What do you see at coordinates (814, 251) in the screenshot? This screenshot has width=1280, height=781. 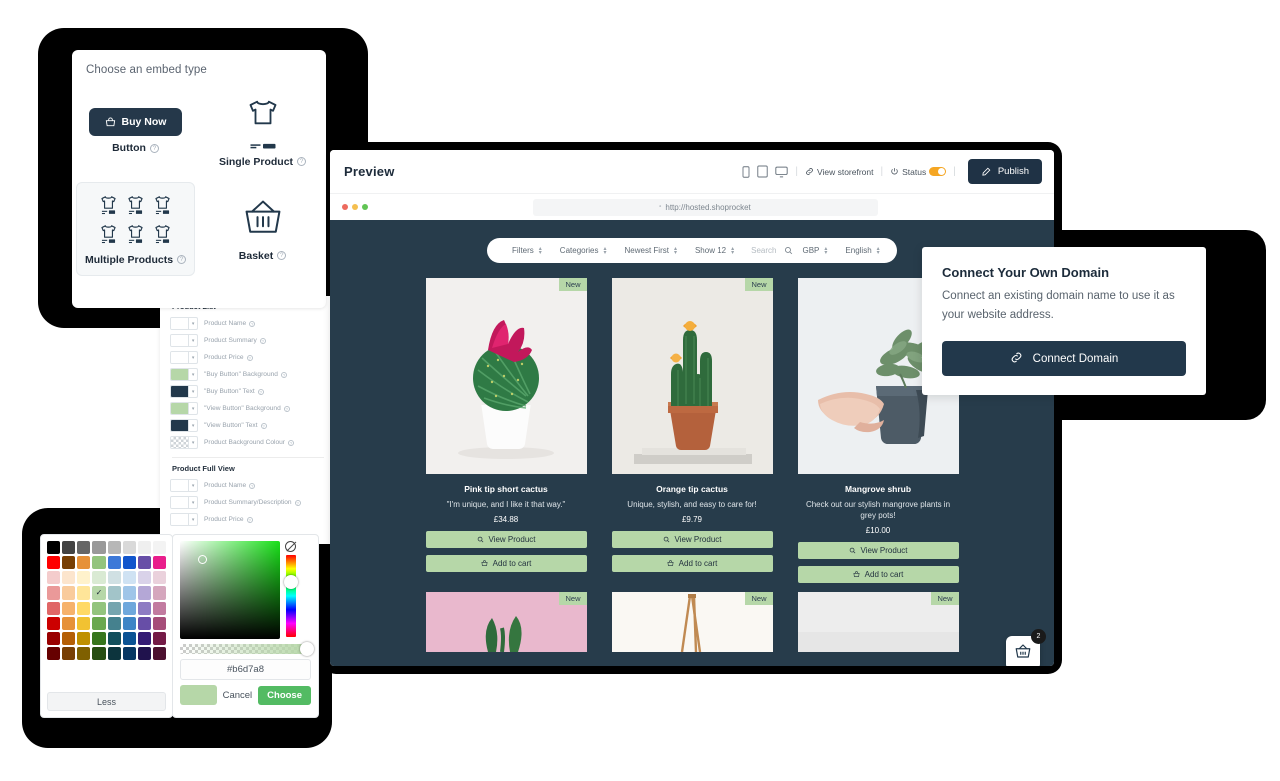 I see `currency-select: GBP ▴ ▾` at bounding box center [814, 251].